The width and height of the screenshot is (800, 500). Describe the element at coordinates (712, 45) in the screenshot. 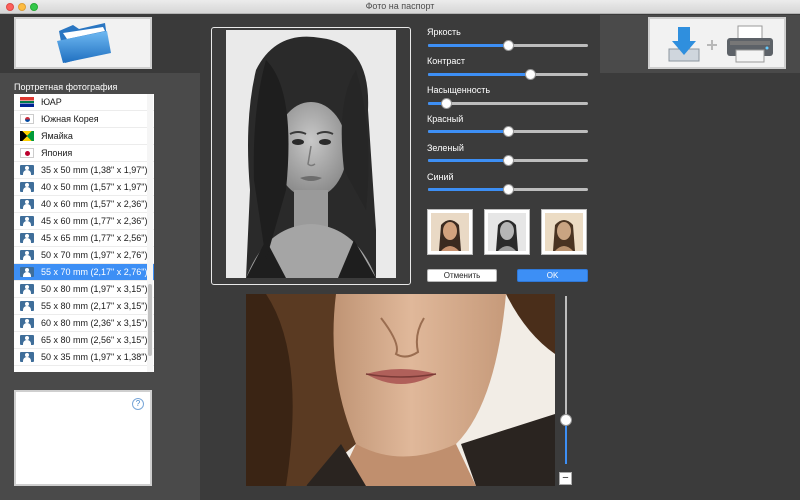

I see `plus-icon` at that location.